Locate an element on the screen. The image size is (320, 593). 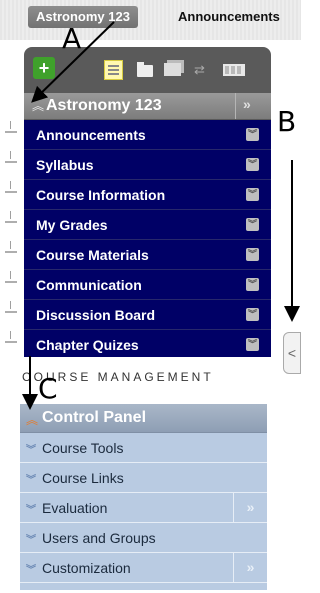
course-menu-header: ︽ Astronomy 123 » is located at coordinates (147, 106).